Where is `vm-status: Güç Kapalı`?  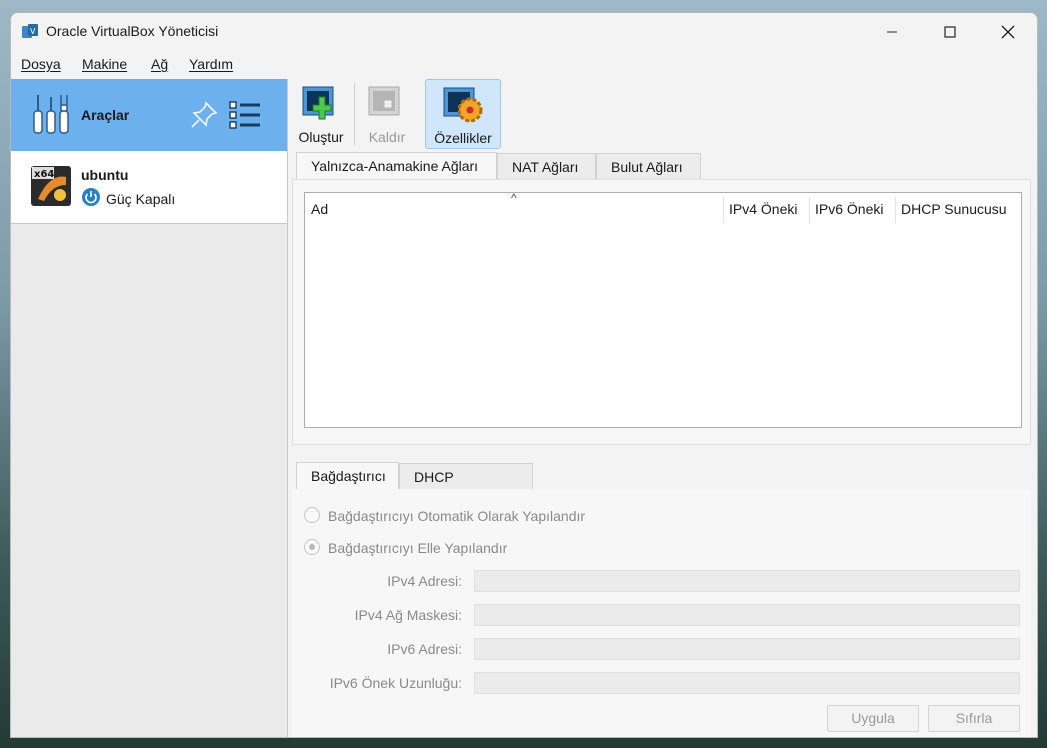 vm-status: Güç Kapalı is located at coordinates (141, 199).